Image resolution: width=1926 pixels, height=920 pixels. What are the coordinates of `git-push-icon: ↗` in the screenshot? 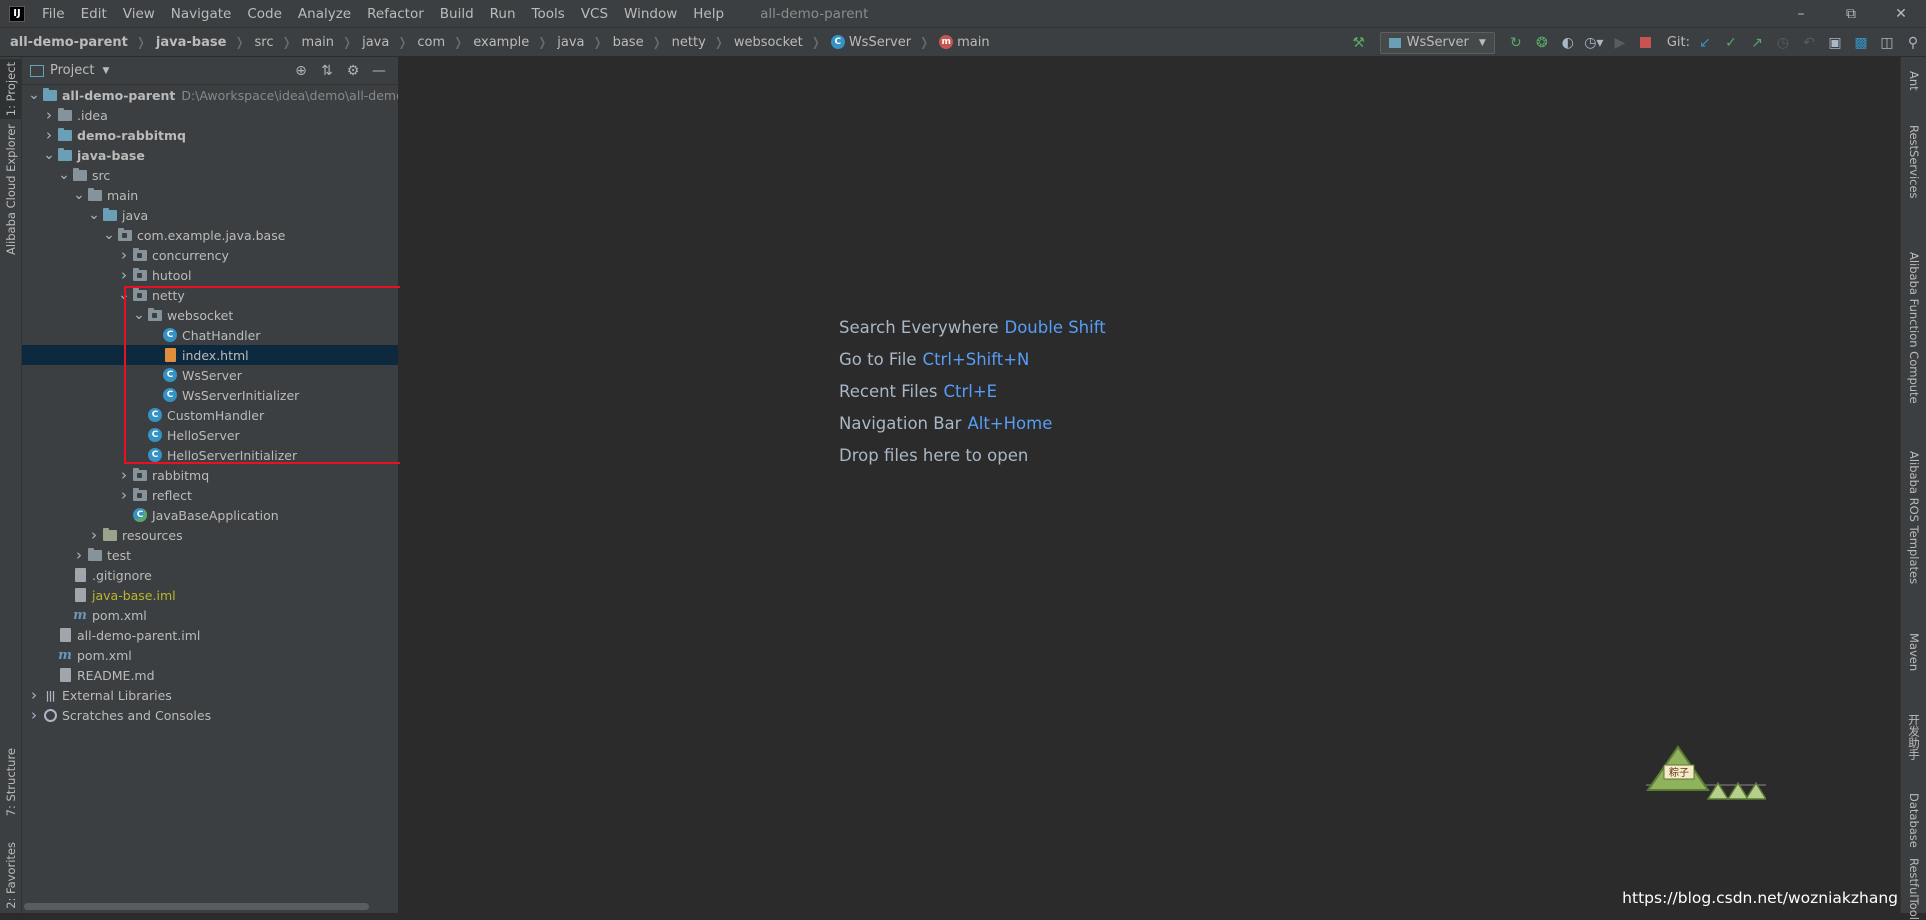 It's located at (1757, 43).